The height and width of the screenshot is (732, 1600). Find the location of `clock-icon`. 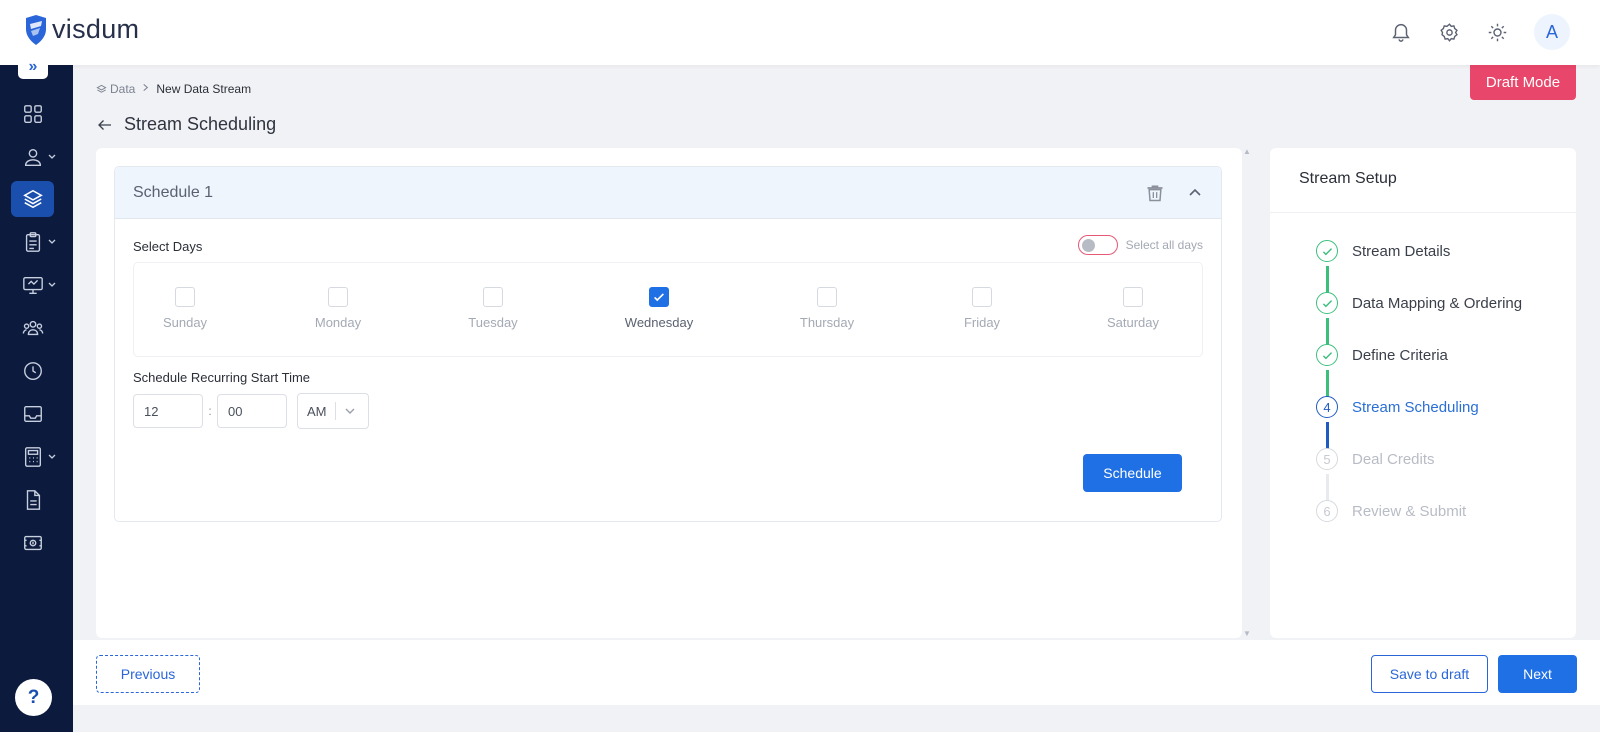

clock-icon is located at coordinates (32, 371).